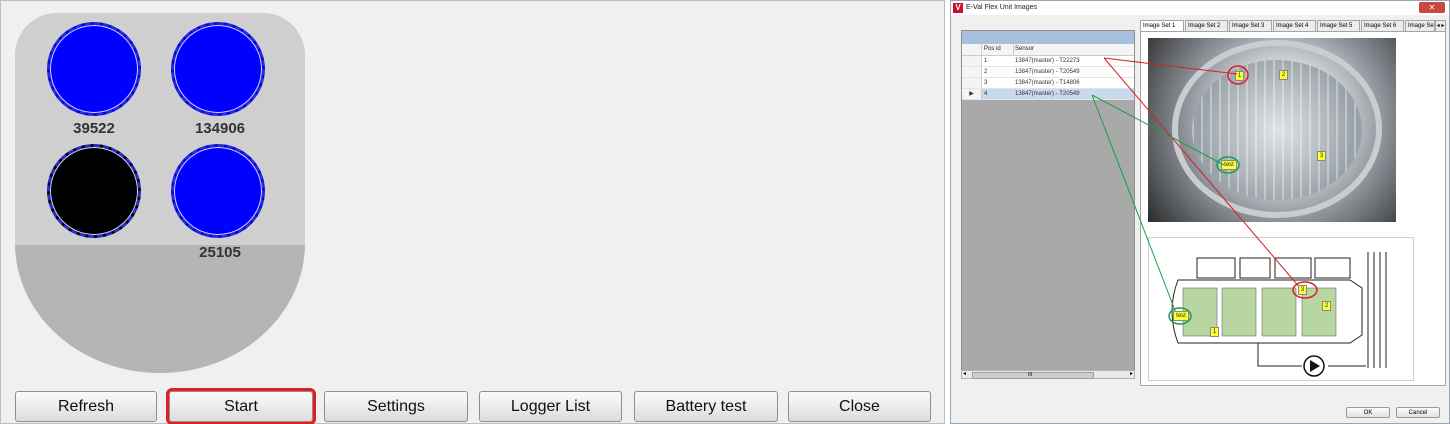 The width and height of the screenshot is (1450, 424). What do you see at coordinates (1002, 7) in the screenshot?
I see `window-title: E-Val Flex Unit Images` at bounding box center [1002, 7].